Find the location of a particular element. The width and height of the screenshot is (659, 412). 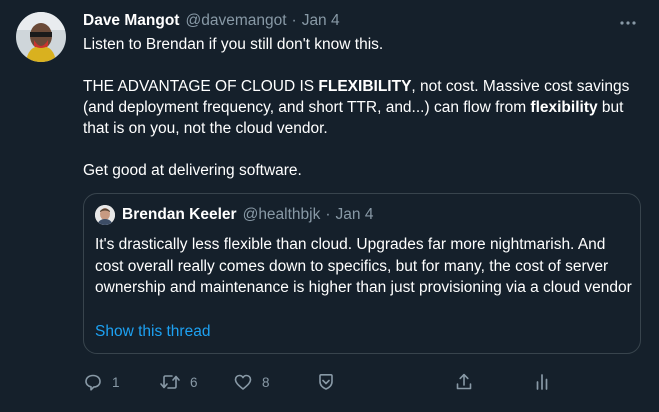

share-button is located at coordinates (464, 382).